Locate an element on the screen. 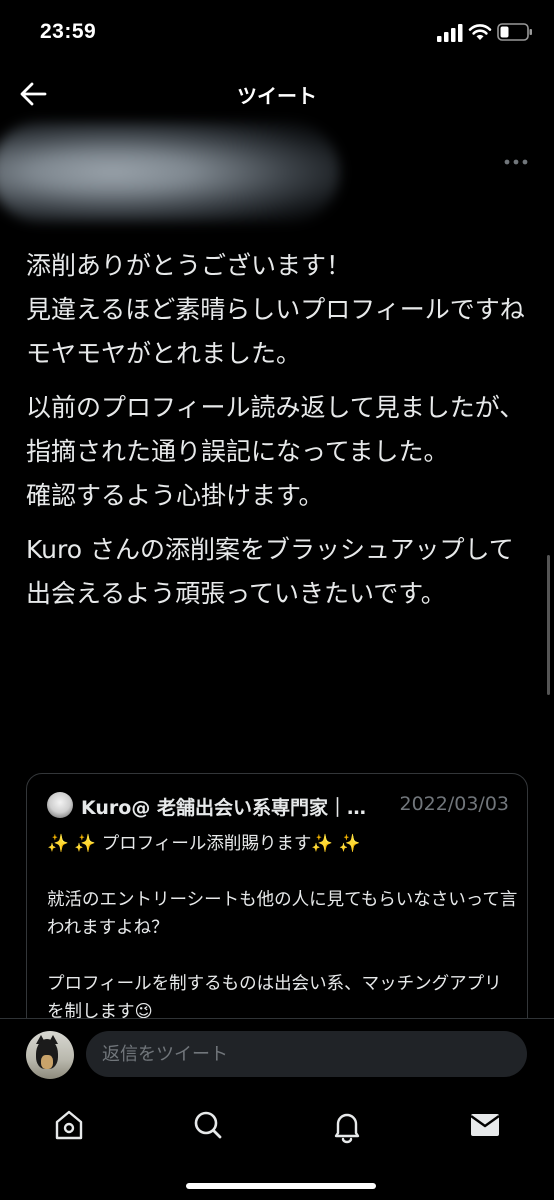 This screenshot has height=1200, width=554. wifi-icon is located at coordinates (480, 32).